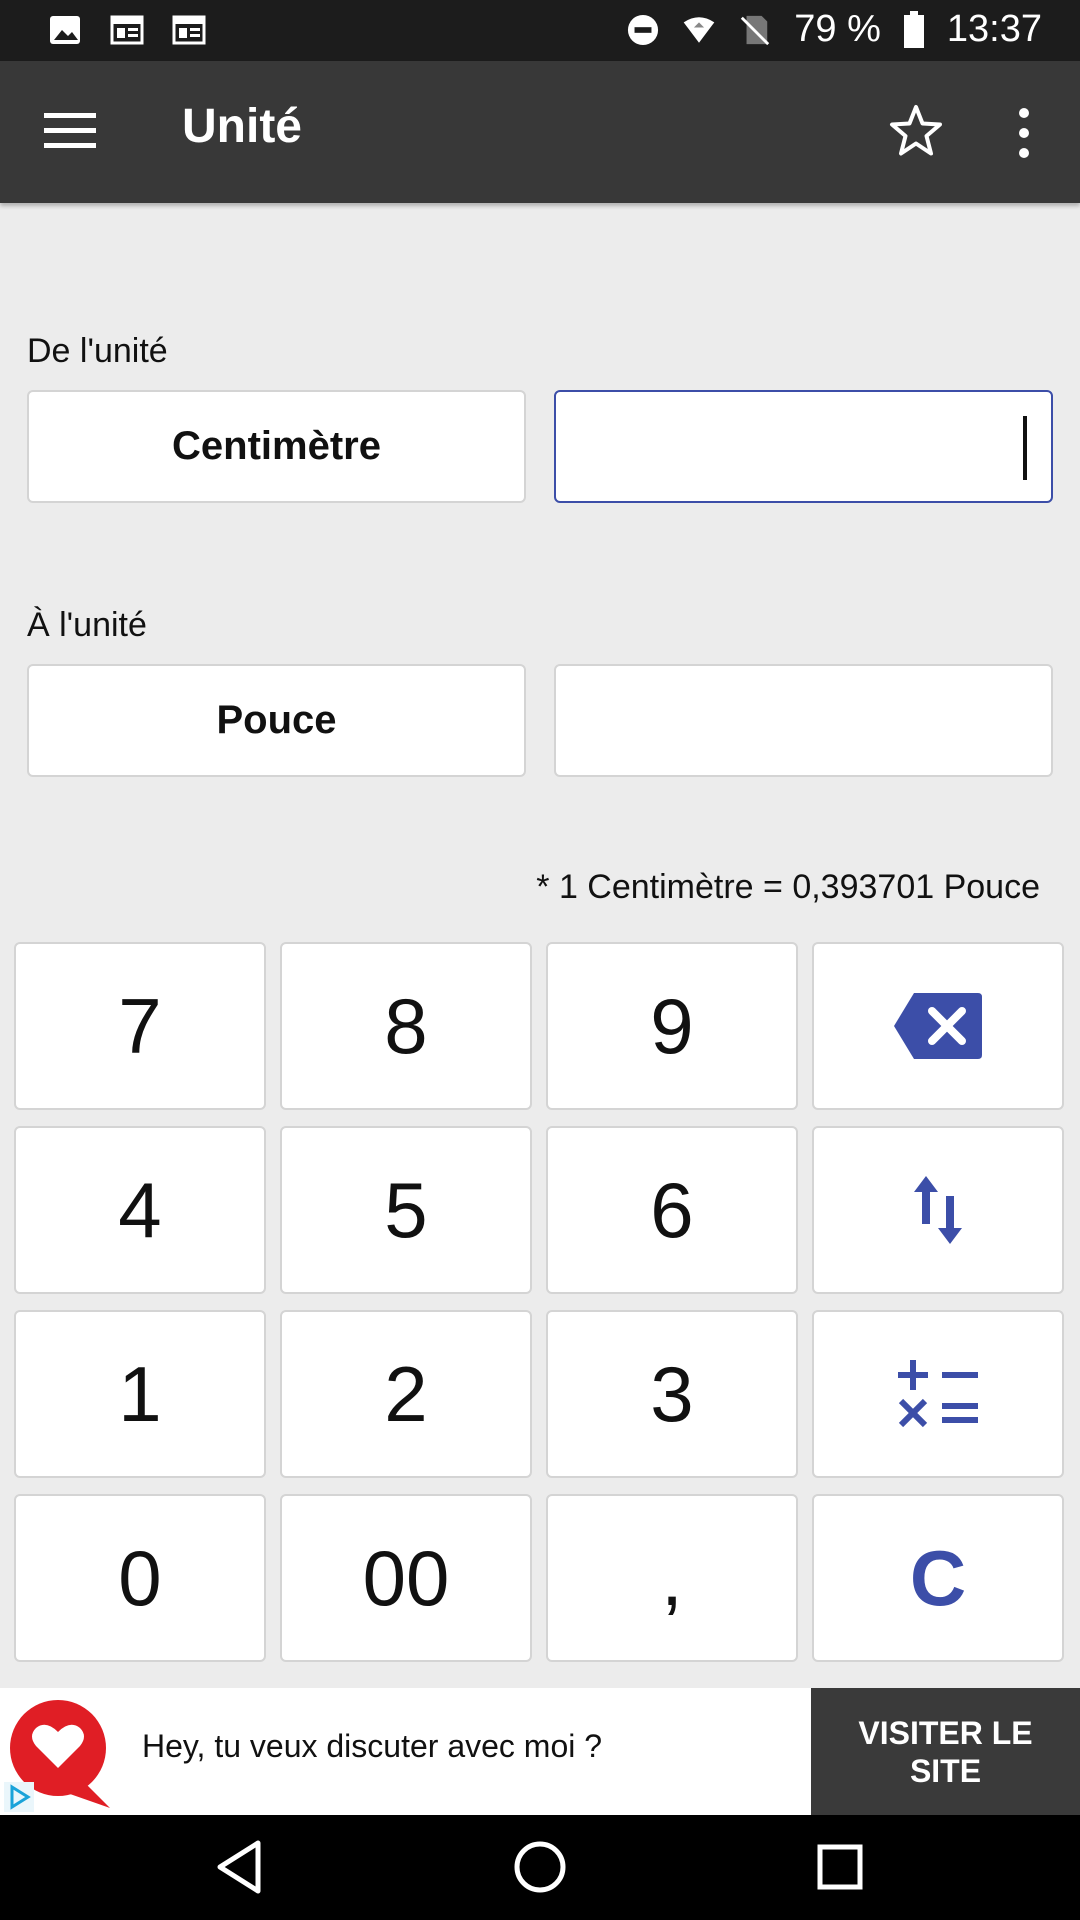 The width and height of the screenshot is (1080, 1920). Describe the element at coordinates (65, 30) in the screenshot. I see `image-icon` at that location.